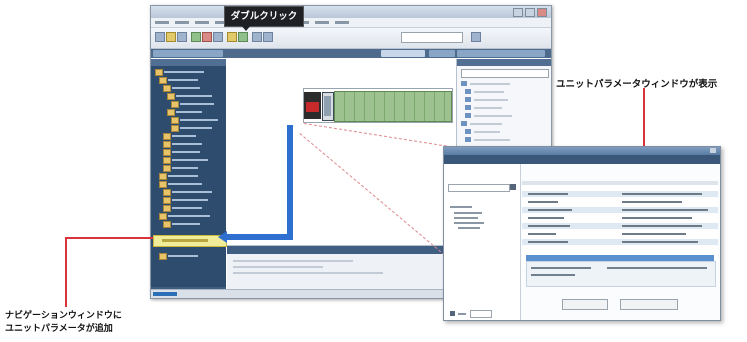  What do you see at coordinates (542, 12) in the screenshot?
I see `close-button` at bounding box center [542, 12].